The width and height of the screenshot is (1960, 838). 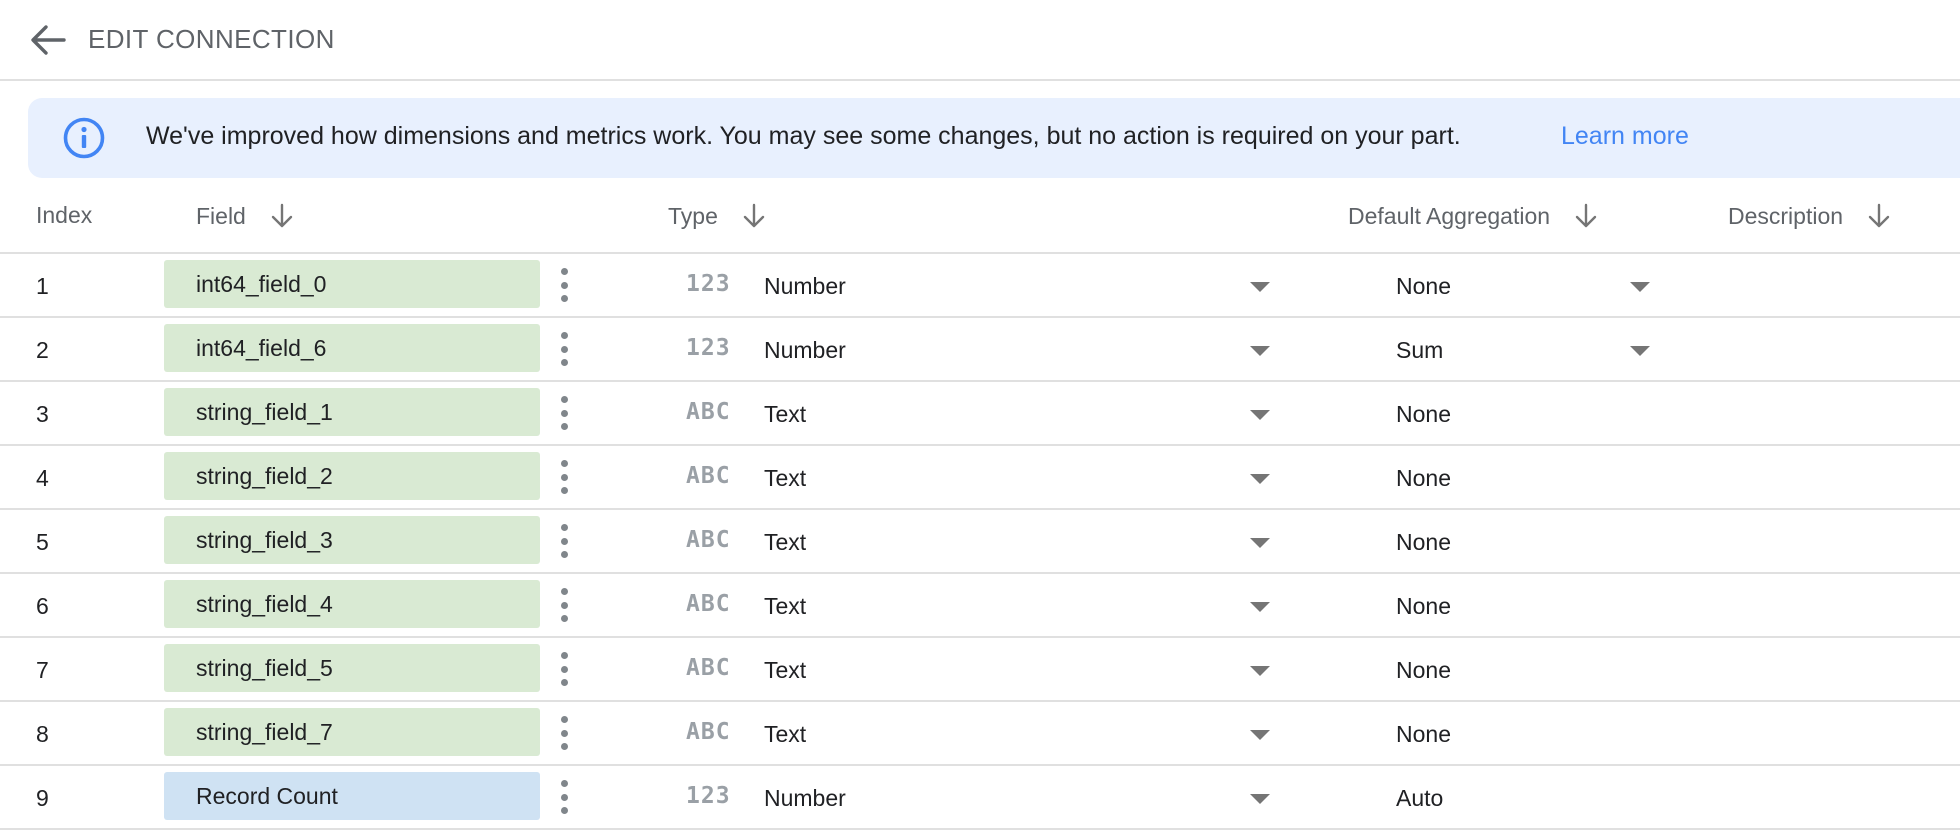 What do you see at coordinates (1449, 215) in the screenshot?
I see `column-header-label: Default Aggregation` at bounding box center [1449, 215].